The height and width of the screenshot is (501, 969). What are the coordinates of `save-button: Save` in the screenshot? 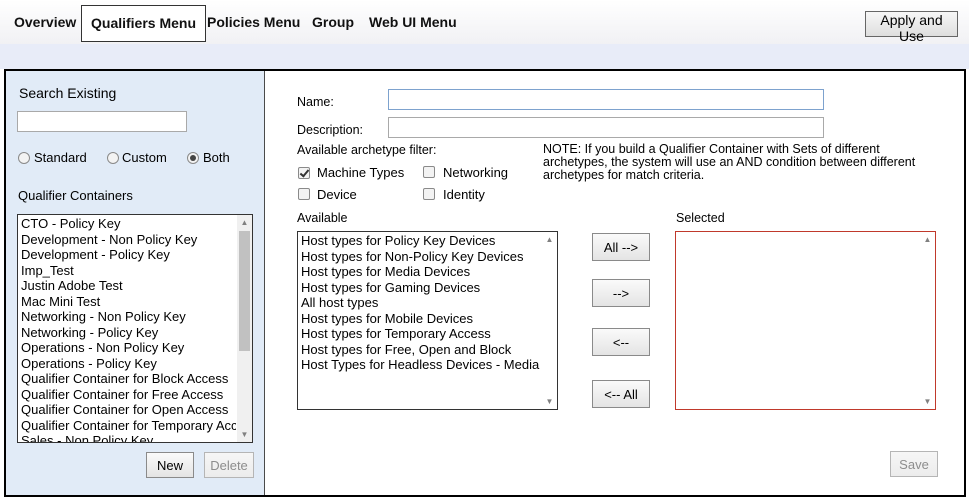 It's located at (914, 464).